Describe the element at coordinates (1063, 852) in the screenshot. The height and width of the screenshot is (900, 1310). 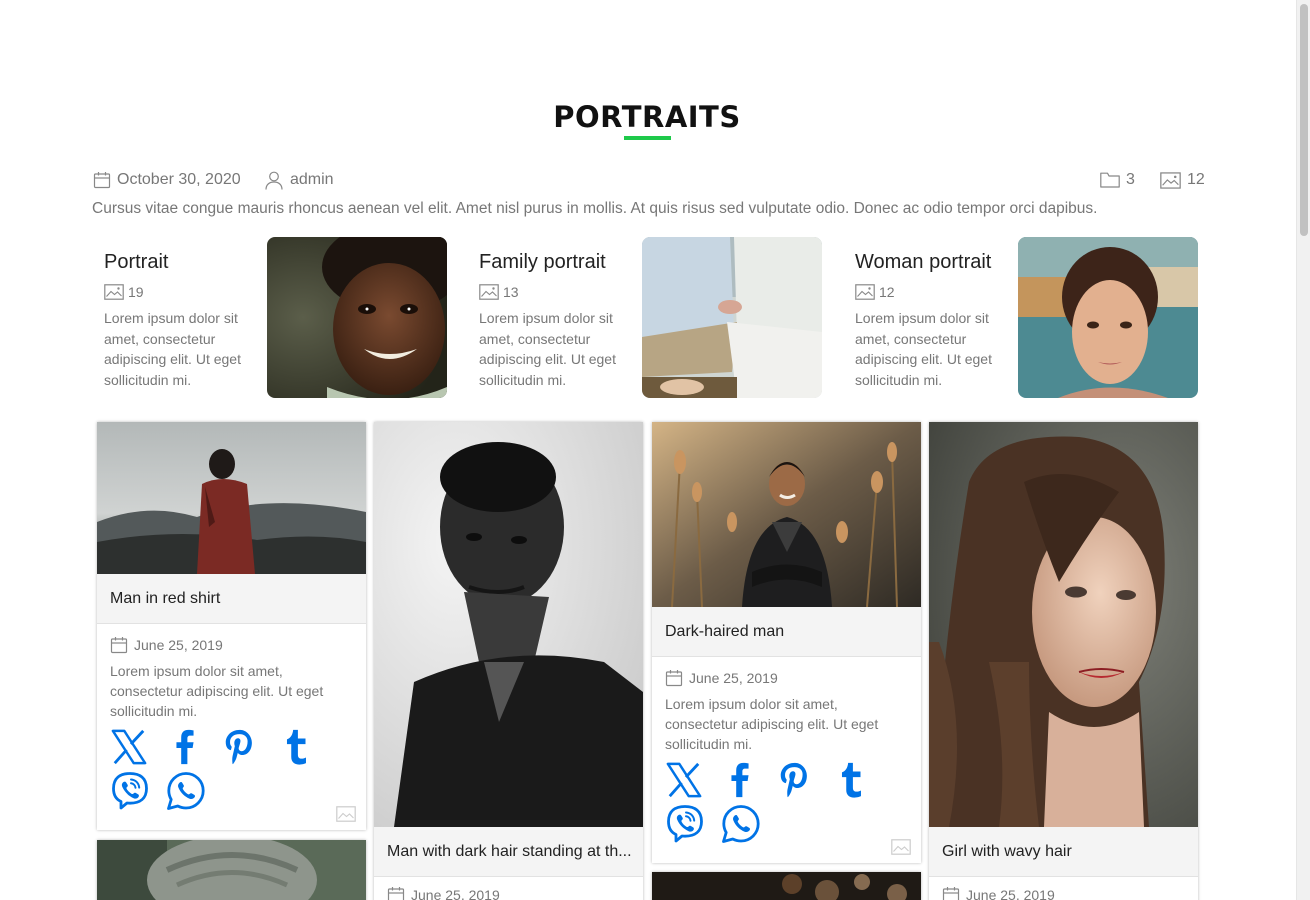
I see `card-title: Girl with wavy hair` at that location.